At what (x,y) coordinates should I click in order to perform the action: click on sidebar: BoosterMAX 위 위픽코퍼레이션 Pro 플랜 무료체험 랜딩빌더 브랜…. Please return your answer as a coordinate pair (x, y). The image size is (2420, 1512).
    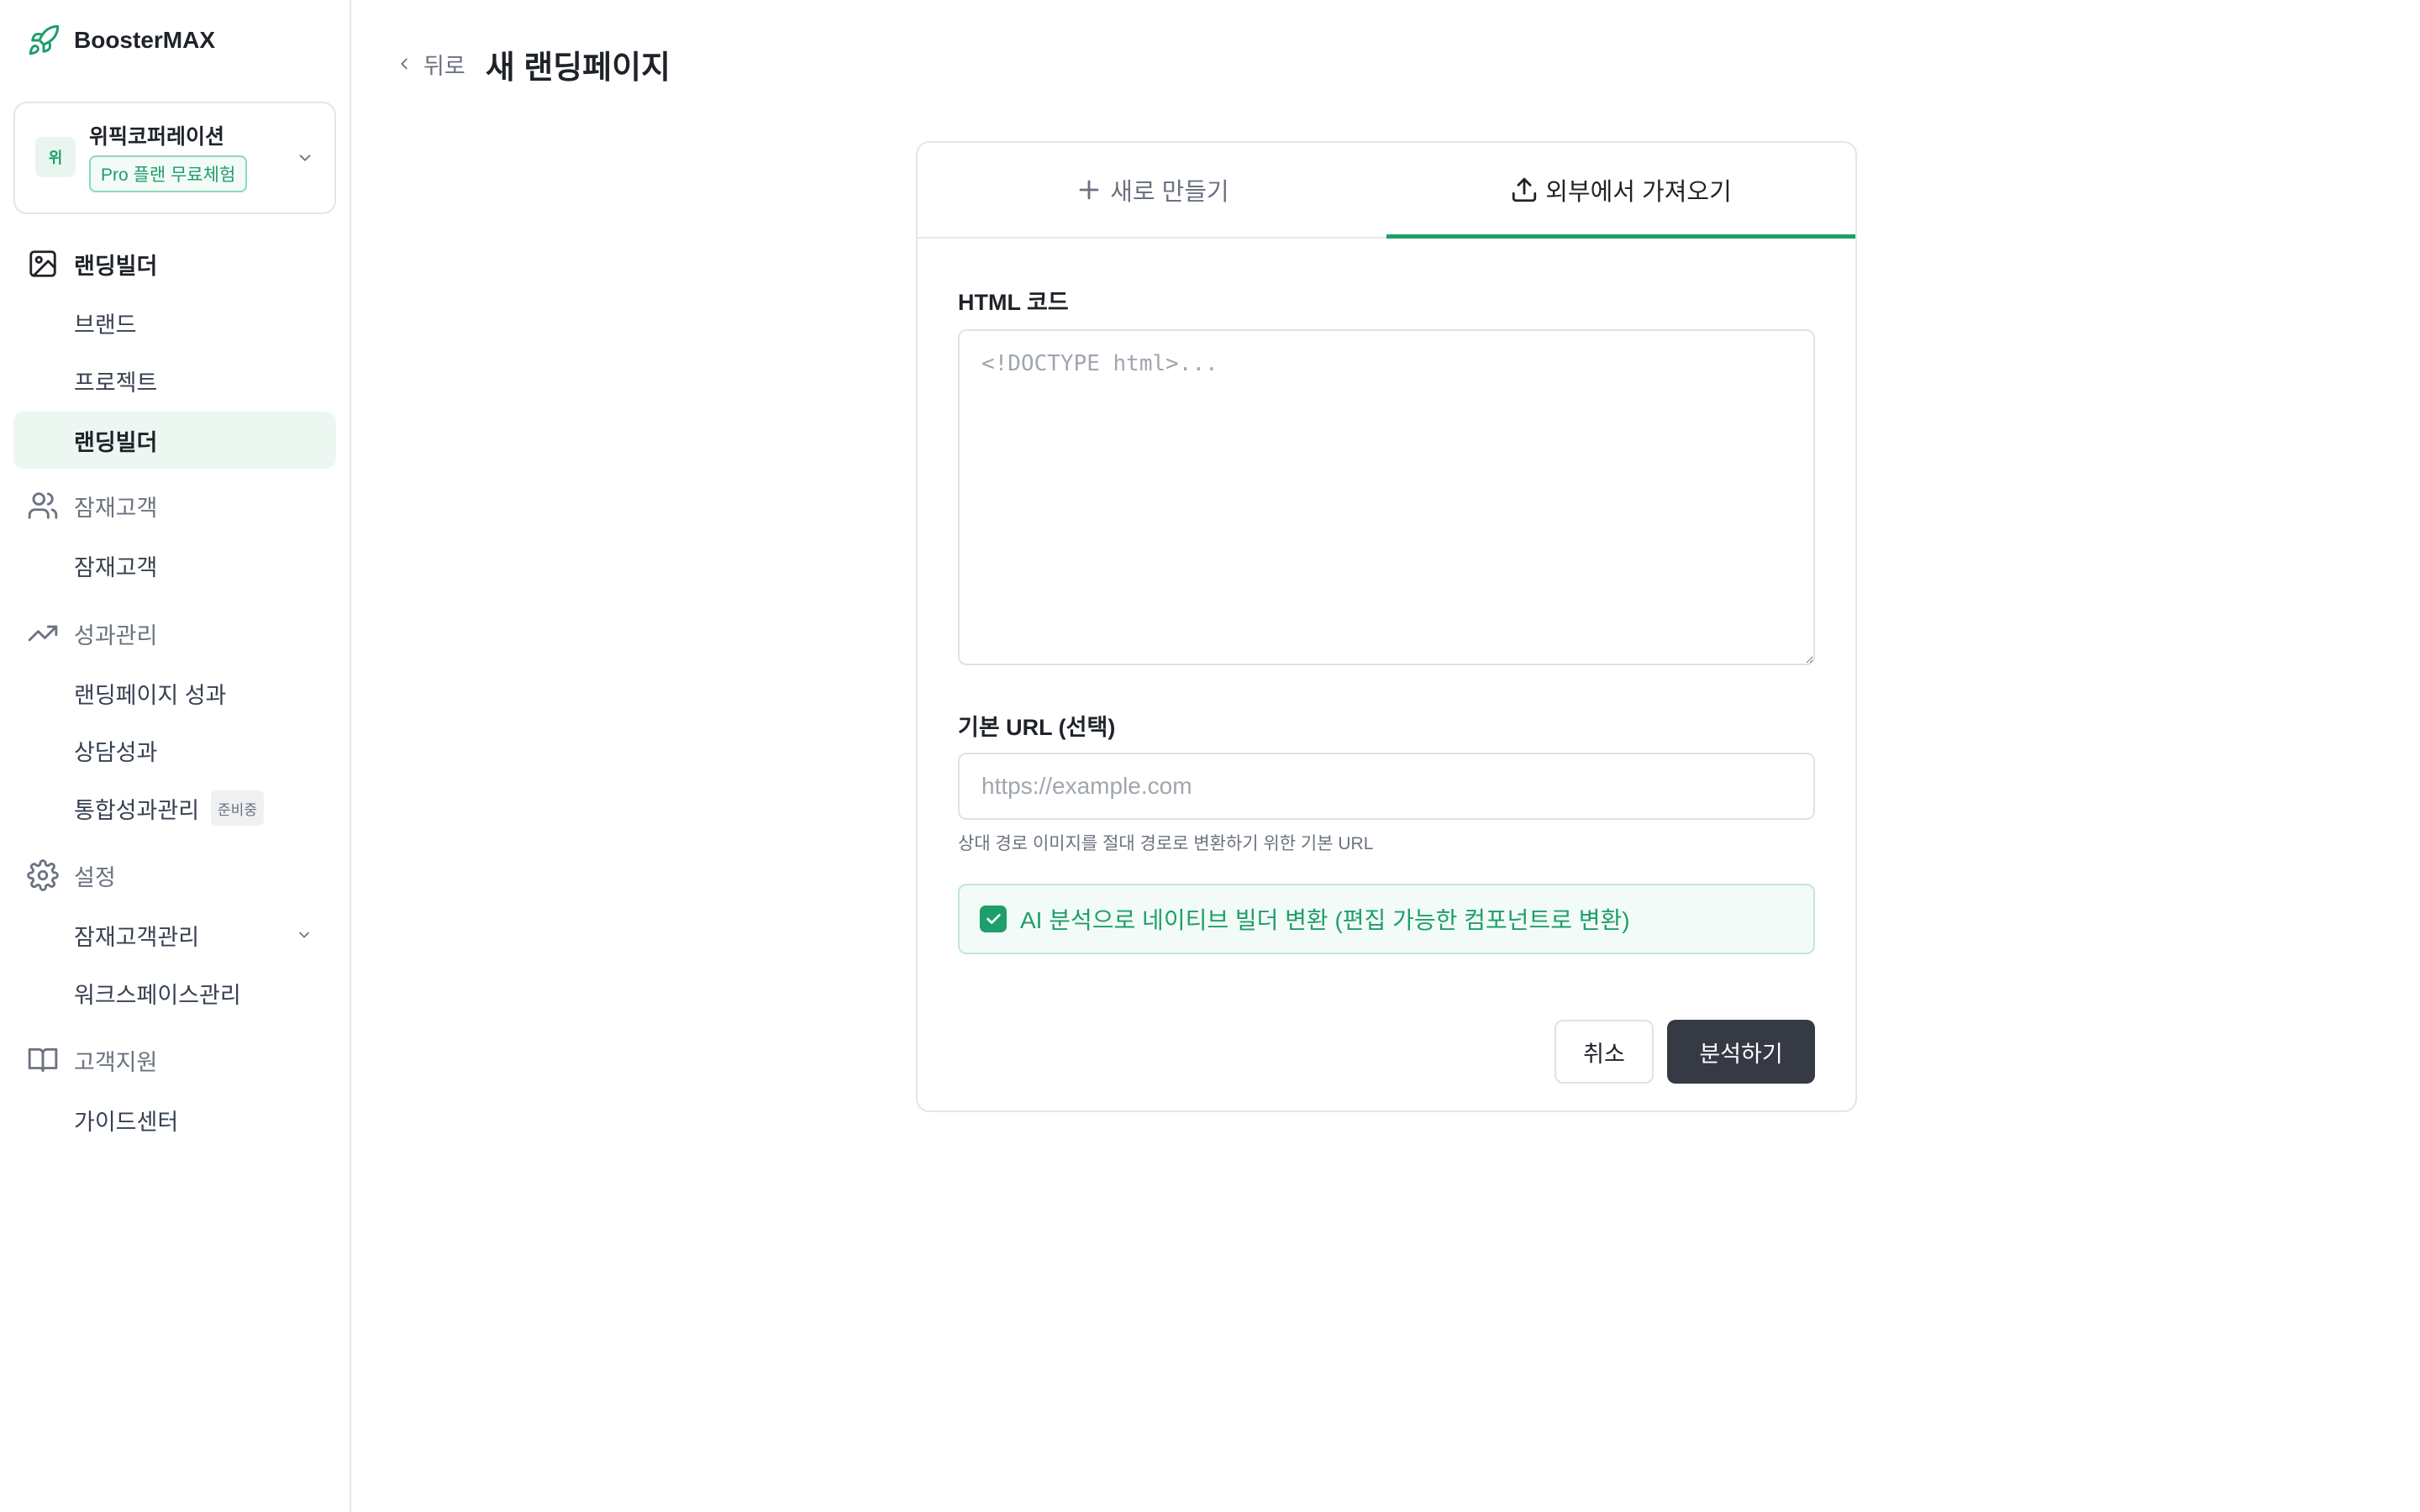
    Looking at the image, I should click on (176, 756).